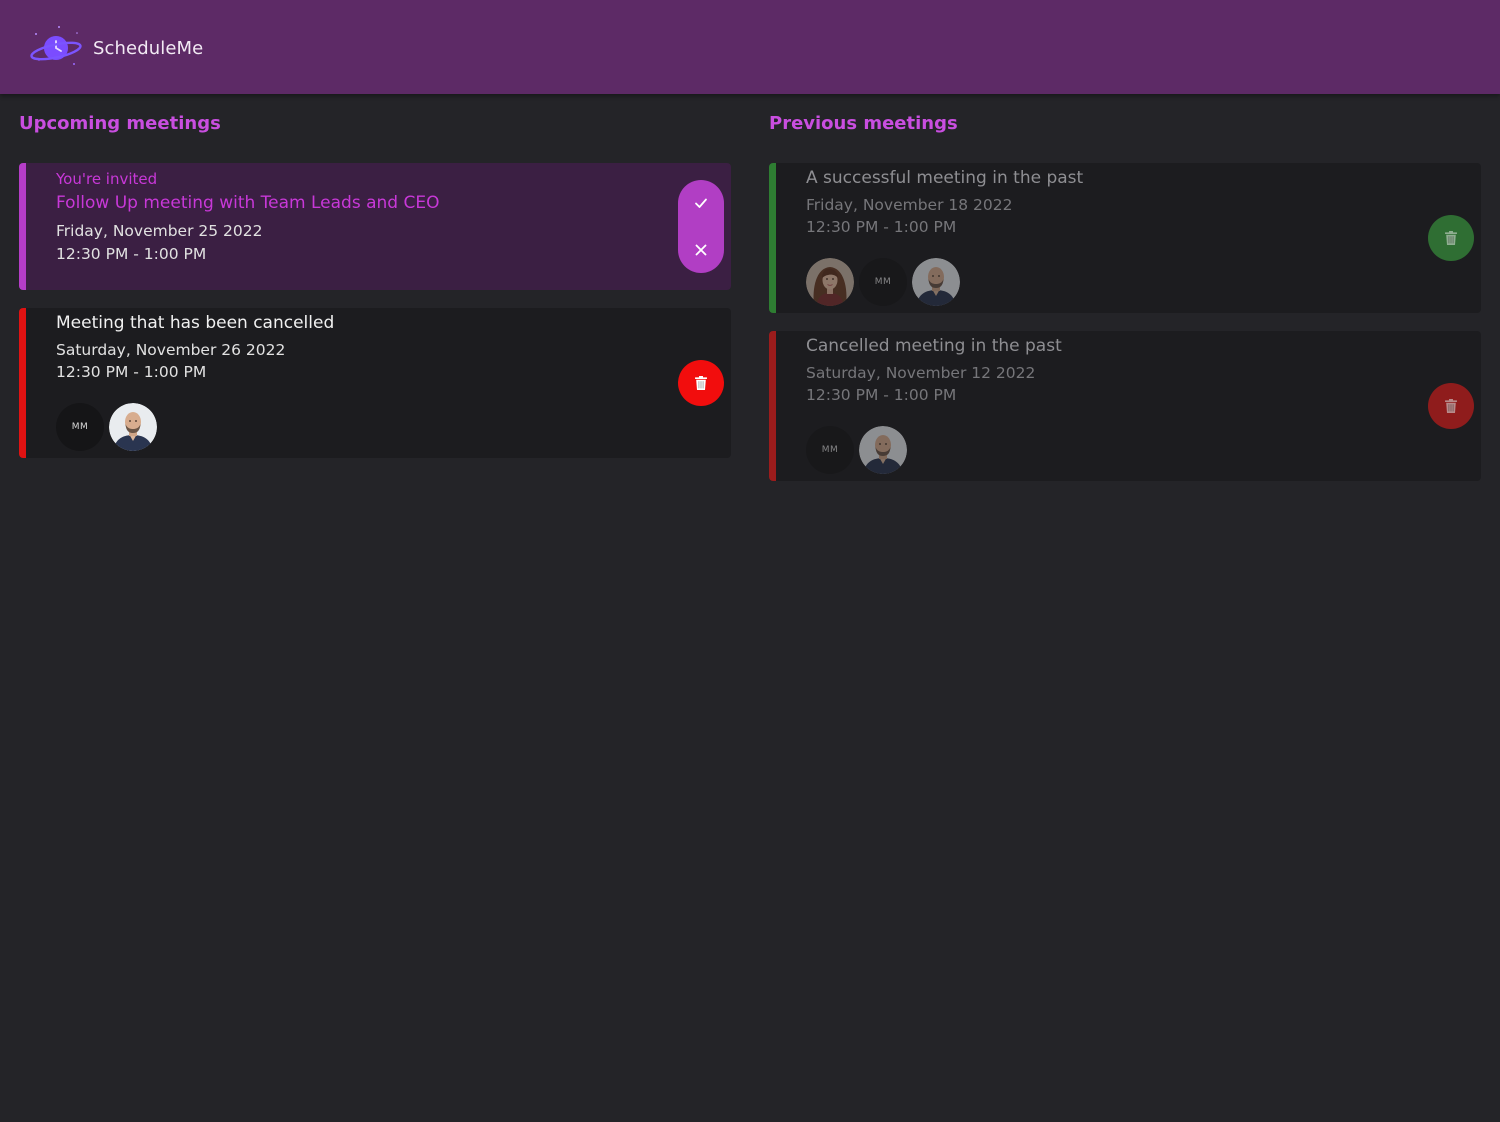 Image resolution: width=1500 pixels, height=1122 pixels. Describe the element at coordinates (56, 45) in the screenshot. I see `planet-clock-logo-icon` at that location.